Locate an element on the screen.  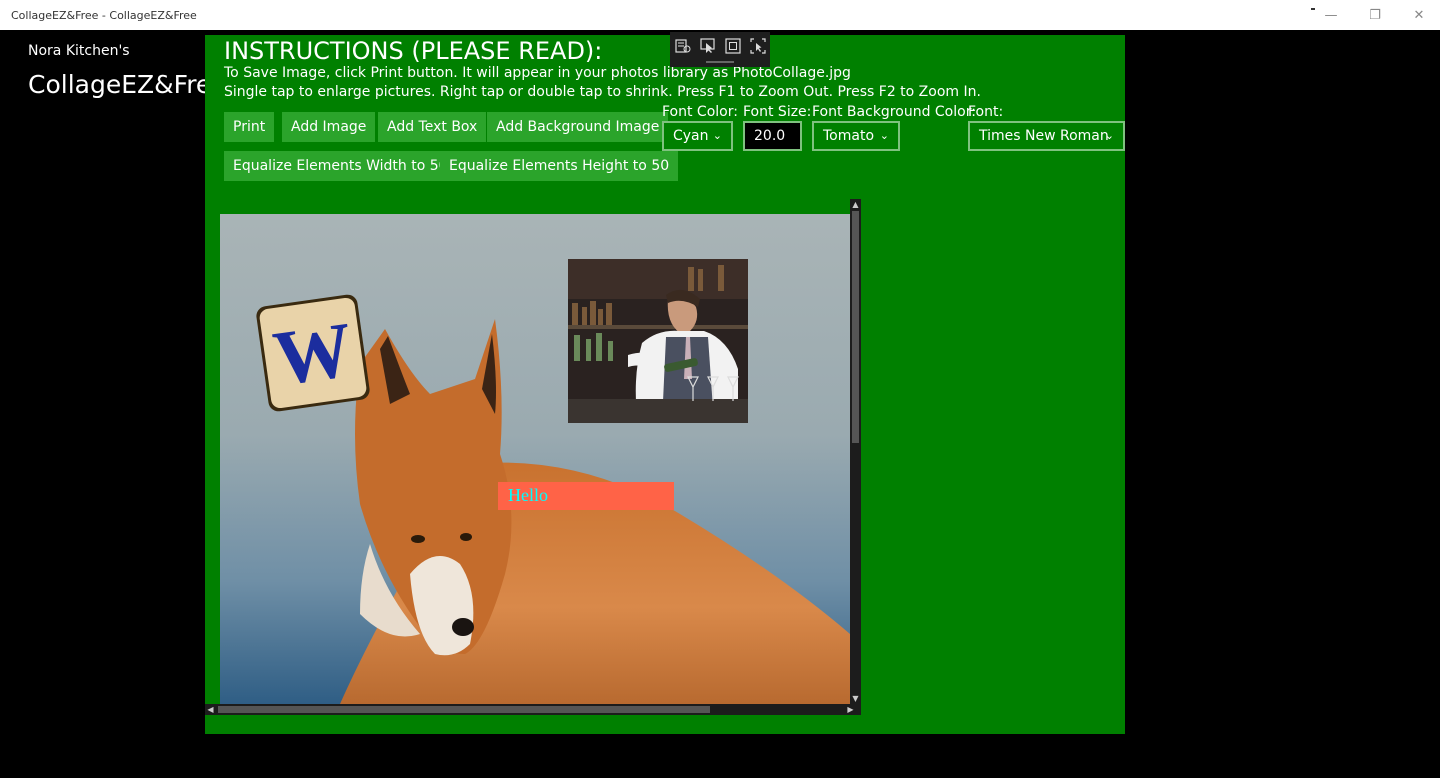
brand-title: CollageEZ&Free is located at coordinates (127, 84).